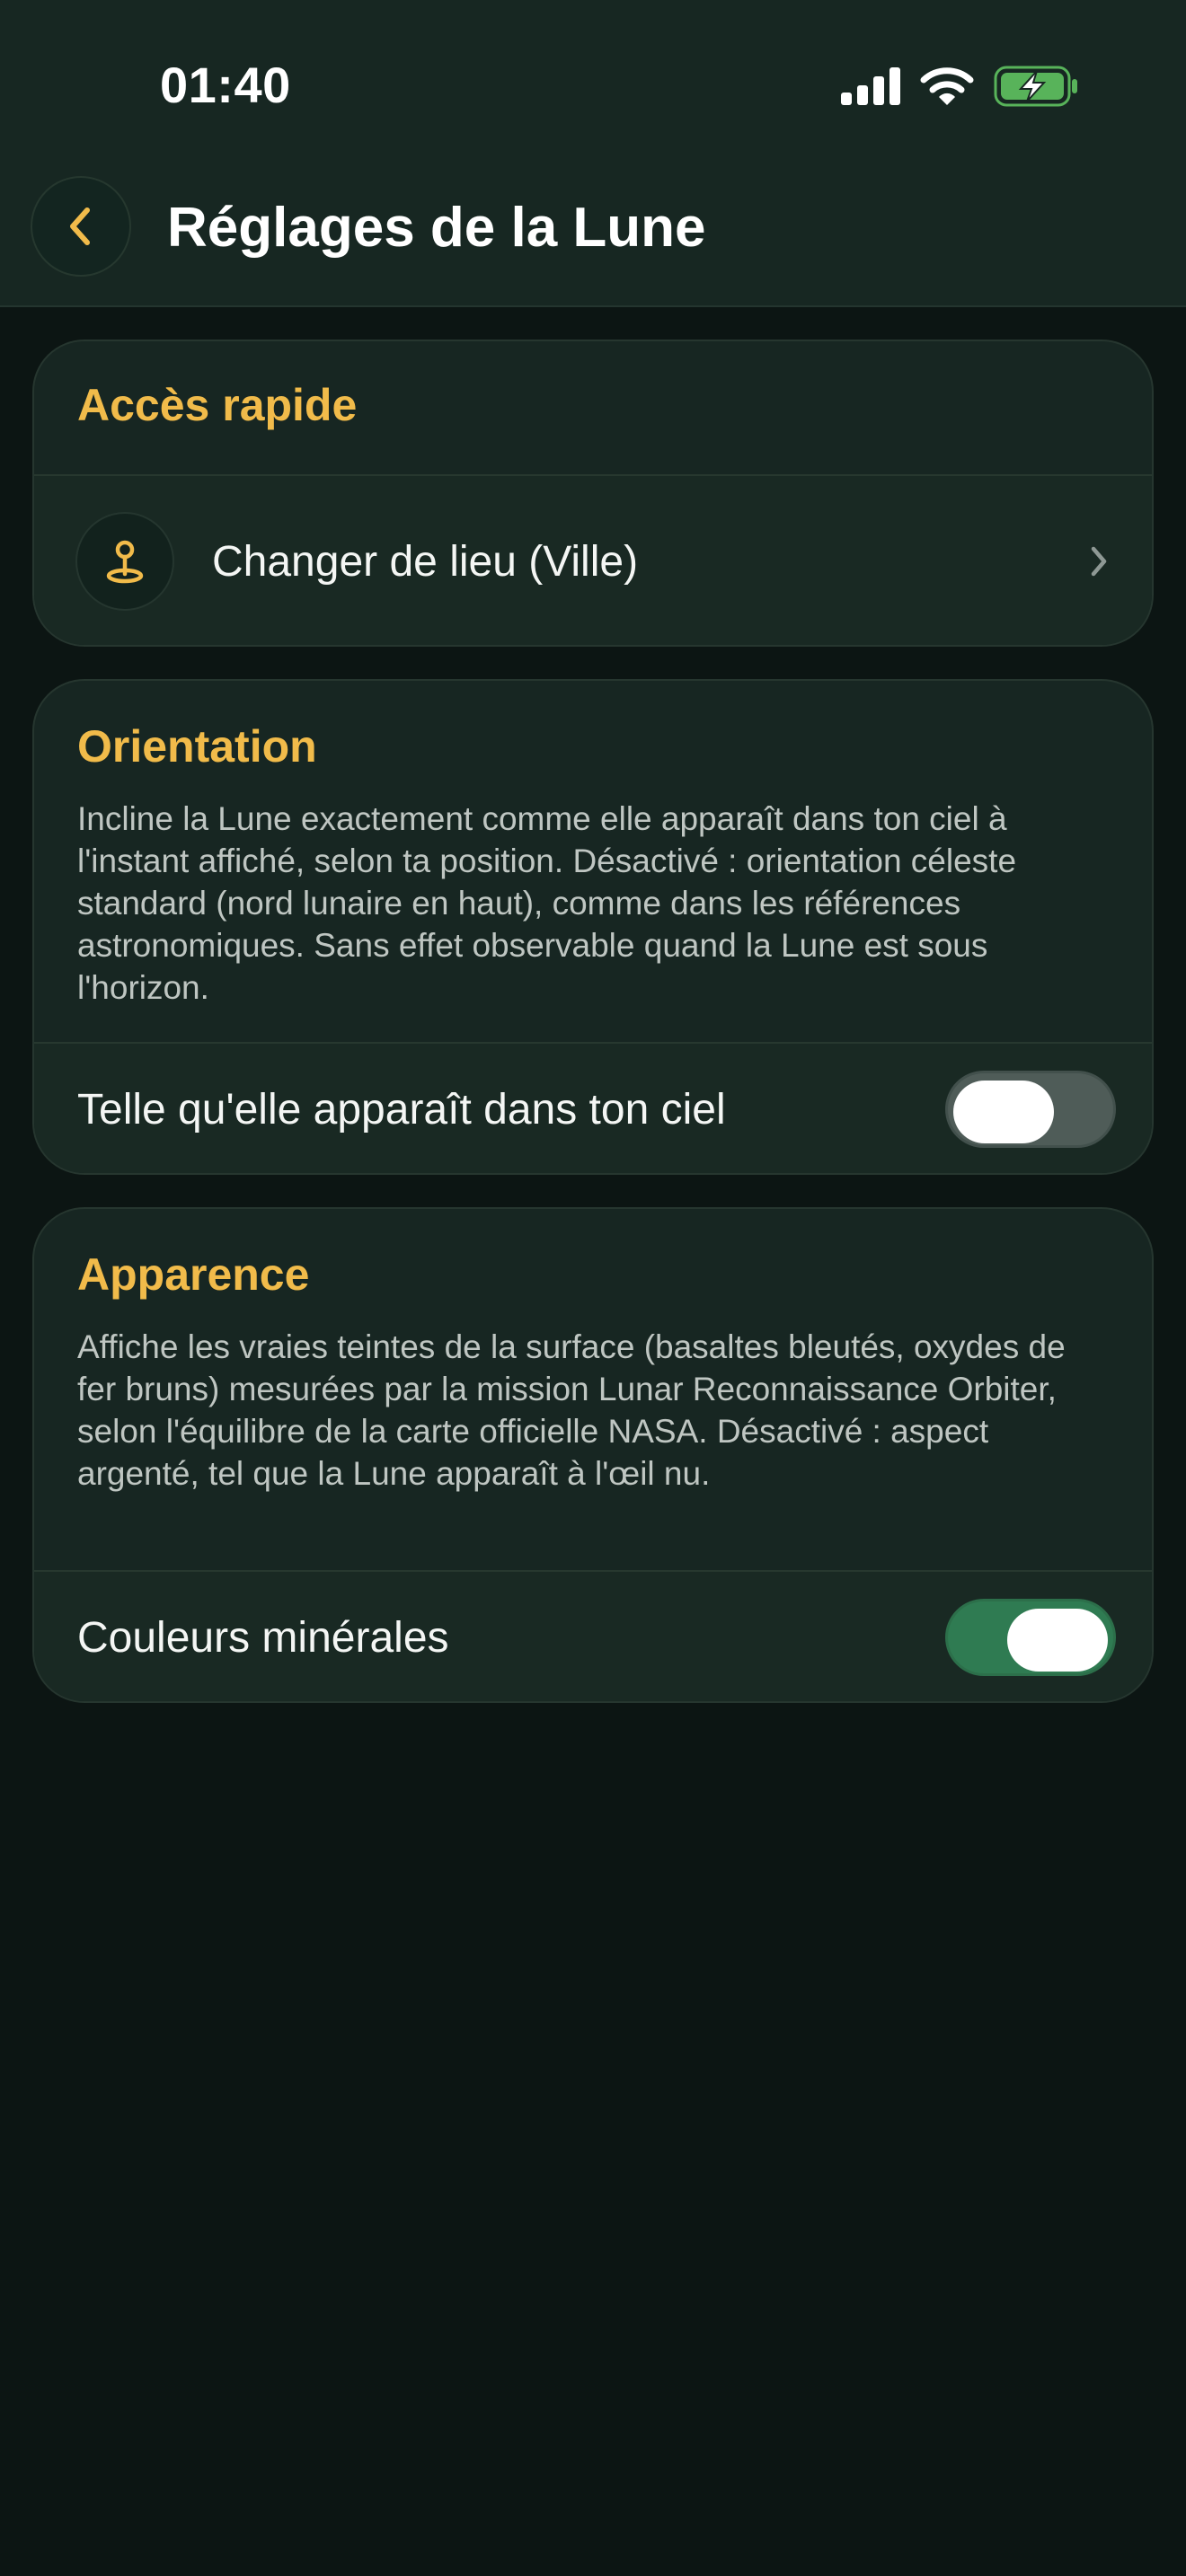  Describe the element at coordinates (947, 86) in the screenshot. I see `wifi-icon` at that location.